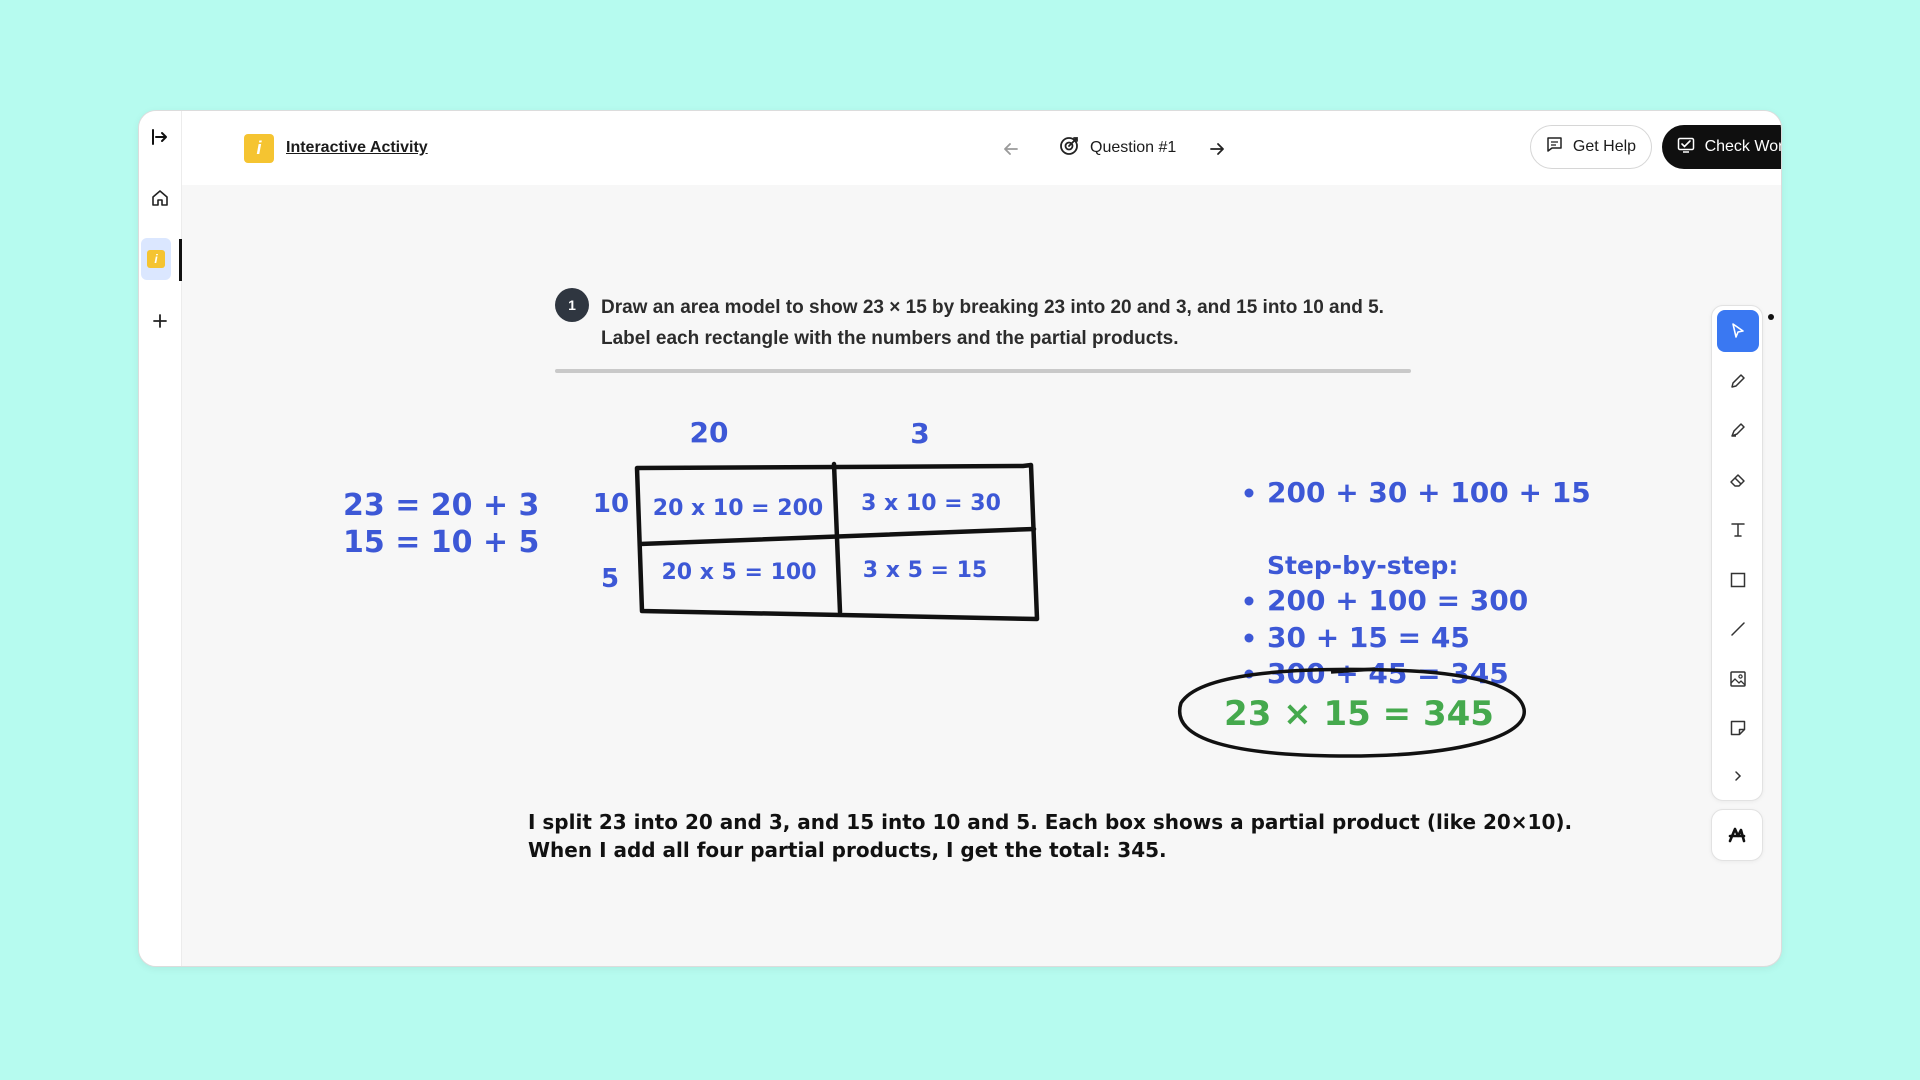 Image resolution: width=1920 pixels, height=1080 pixels. What do you see at coordinates (1737, 553) in the screenshot?
I see `drawing-toolbar` at bounding box center [1737, 553].